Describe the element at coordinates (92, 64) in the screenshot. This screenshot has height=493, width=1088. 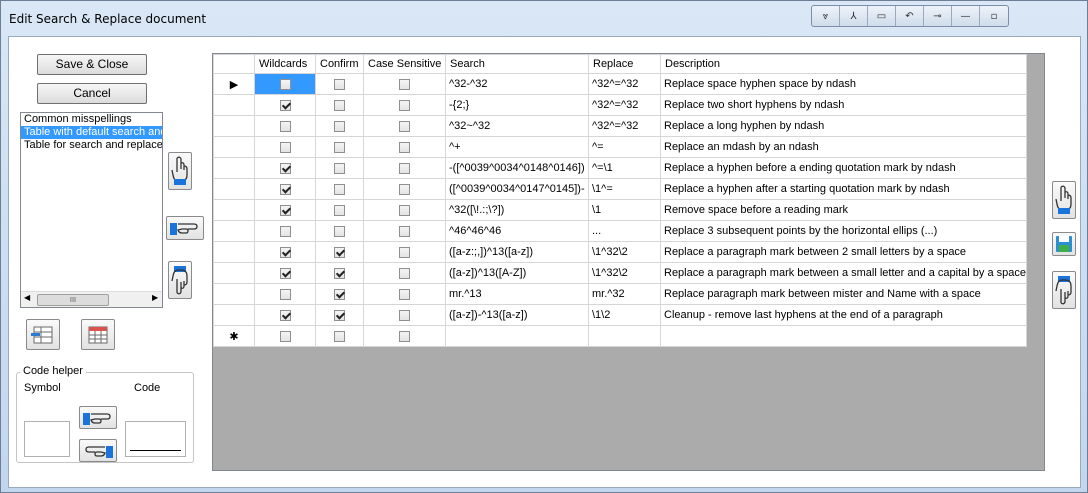
I see `save-close-button: Save & Close` at that location.